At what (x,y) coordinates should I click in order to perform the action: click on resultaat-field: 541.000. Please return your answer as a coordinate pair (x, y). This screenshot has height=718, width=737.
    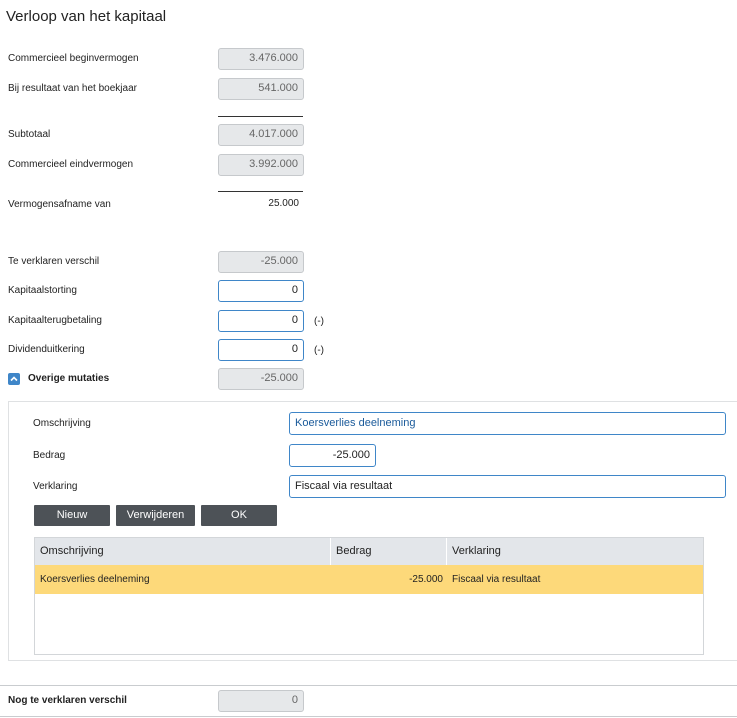
    Looking at the image, I should click on (261, 89).